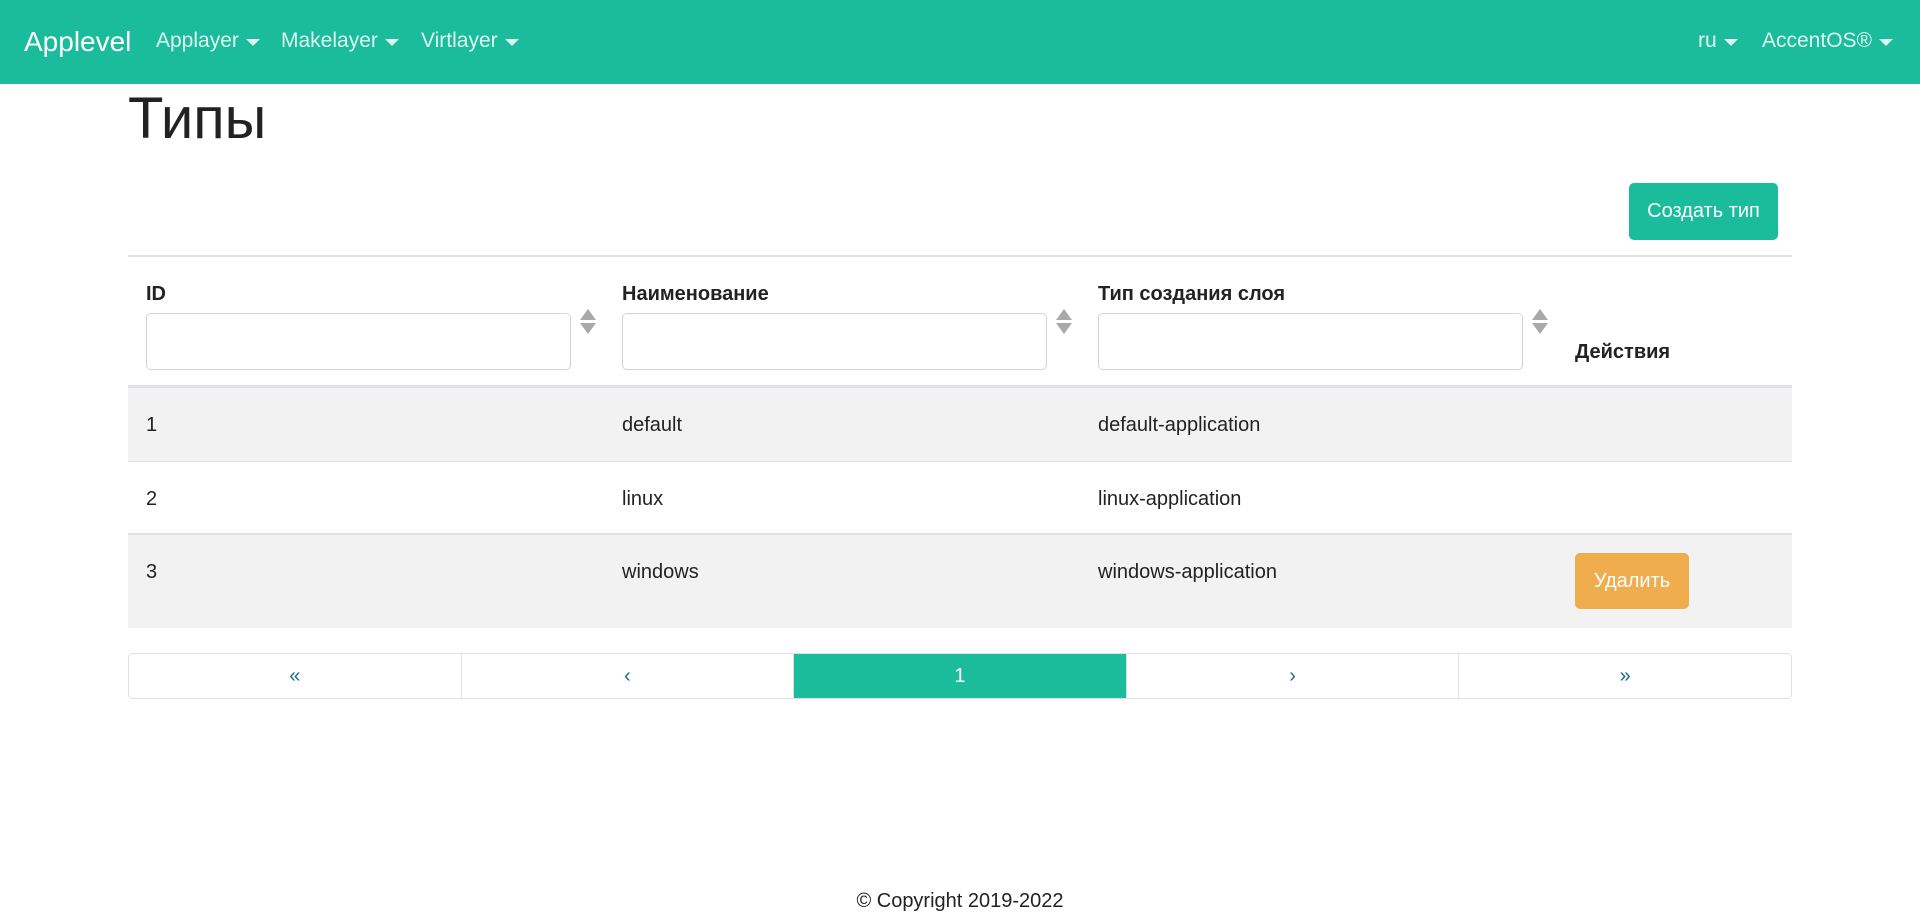 Image resolution: width=1920 pixels, height=918 pixels. What do you see at coordinates (960, 425) in the screenshot?
I see `table-row: 1 default default-application` at bounding box center [960, 425].